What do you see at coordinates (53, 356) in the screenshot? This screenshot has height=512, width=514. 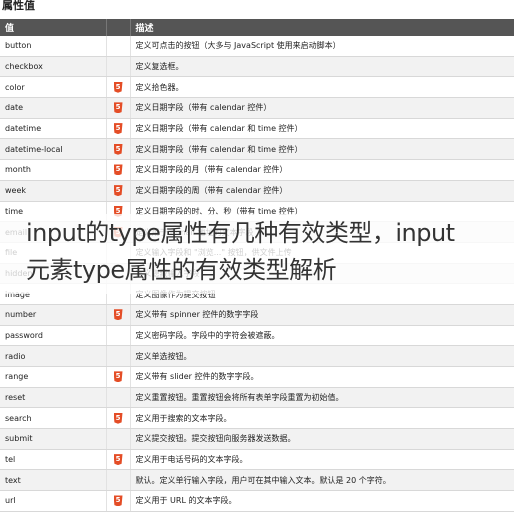 I see `type-value: radio` at bounding box center [53, 356].